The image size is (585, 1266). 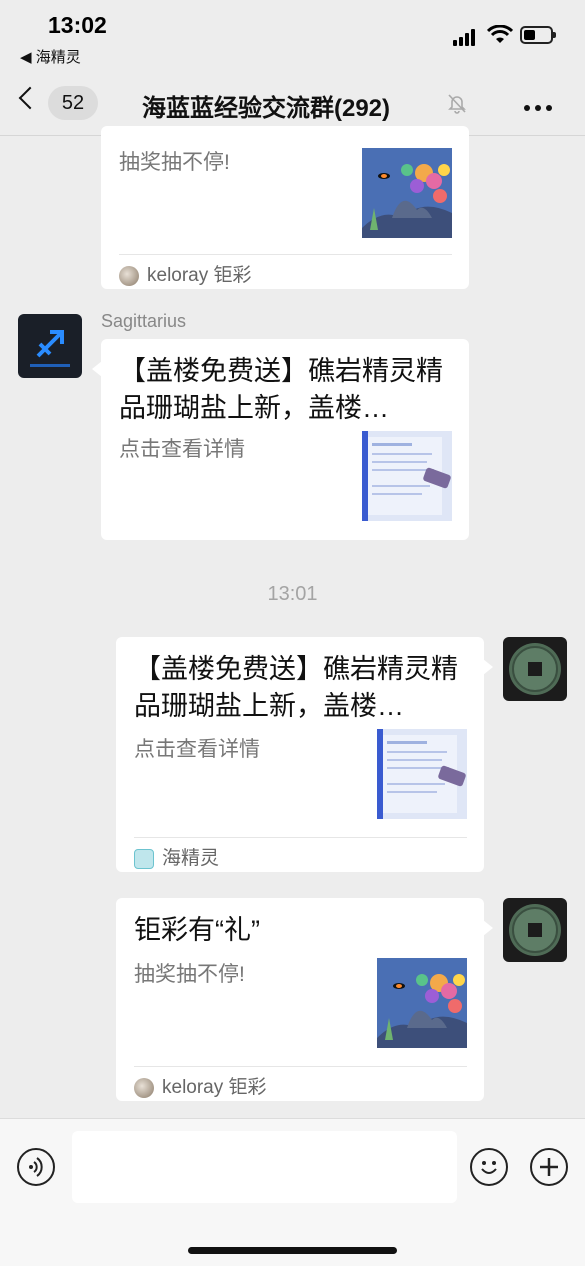 What do you see at coordinates (280, 439) in the screenshot?
I see `link-card-message: 【盖楼免费送】礁岩精灵精品珊瑚盐上新，盖楼… 点击查看详情` at bounding box center [280, 439].